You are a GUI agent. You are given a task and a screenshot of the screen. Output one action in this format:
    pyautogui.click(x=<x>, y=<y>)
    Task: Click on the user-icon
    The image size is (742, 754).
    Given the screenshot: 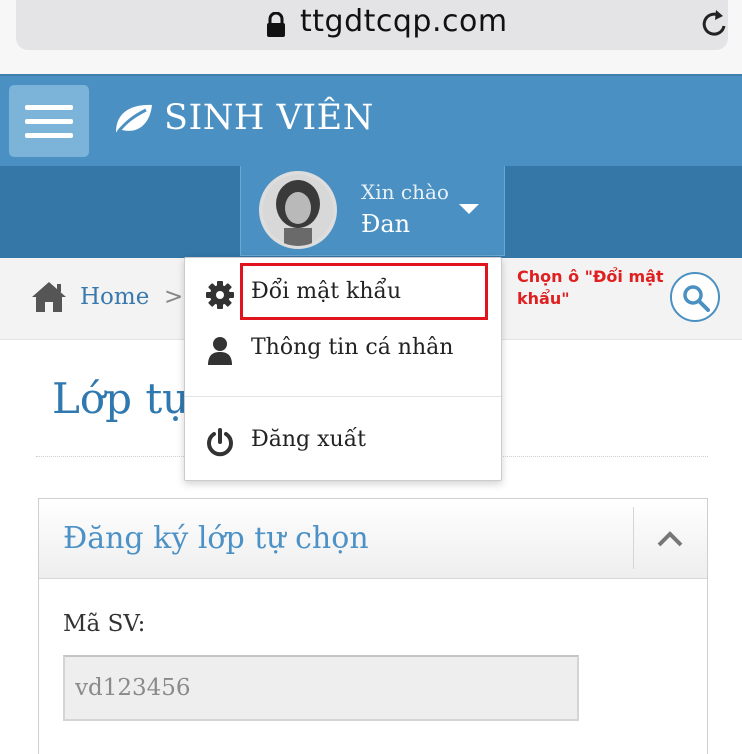 What is the action you would take?
    pyautogui.click(x=220, y=351)
    